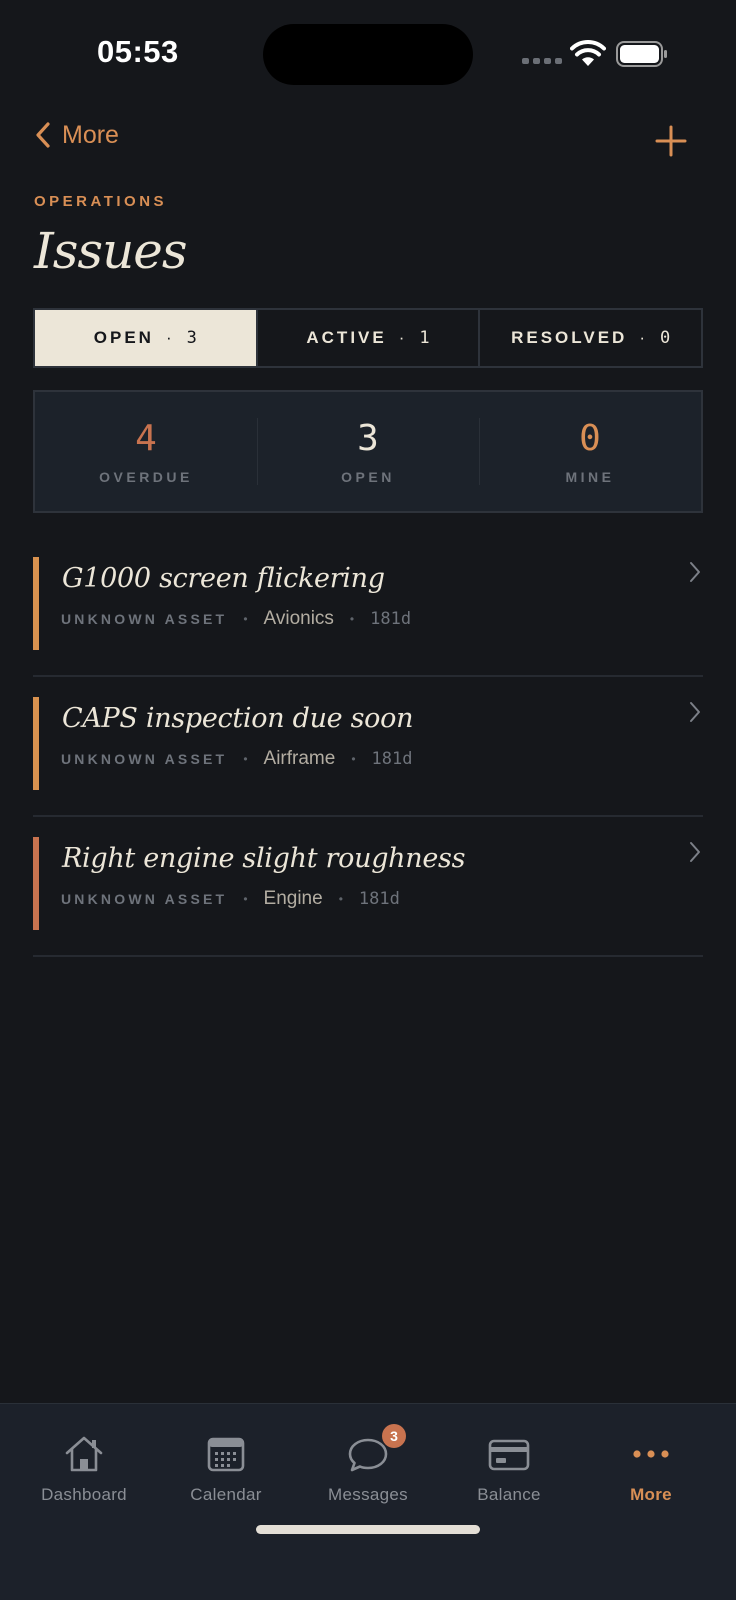 This screenshot has height=1600, width=736. I want to click on tab-active: ACTIVE · 1, so click(367, 338).